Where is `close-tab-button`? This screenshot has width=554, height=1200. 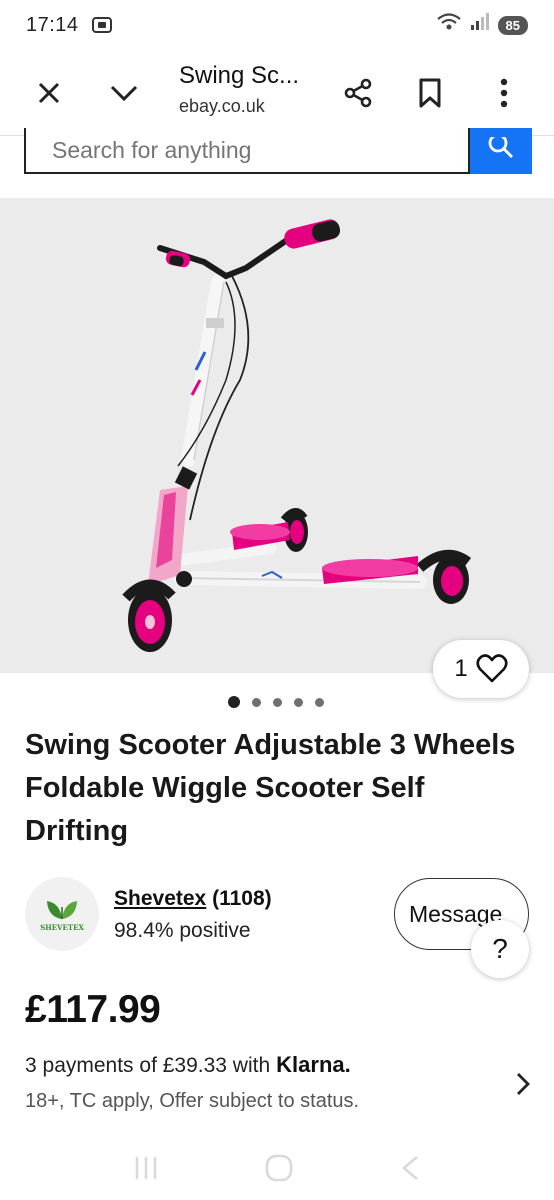
close-tab-button is located at coordinates (49, 93).